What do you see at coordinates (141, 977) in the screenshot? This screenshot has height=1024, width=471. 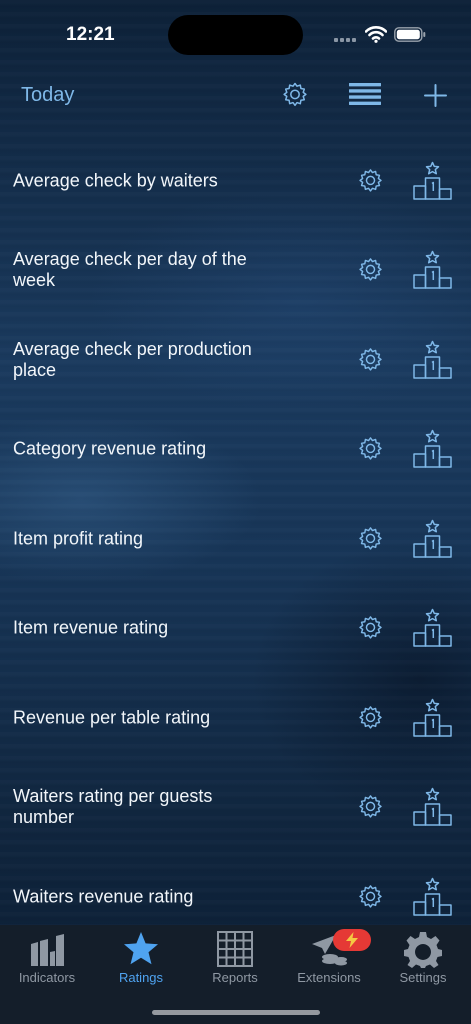 I see `tab-label: Ratings` at bounding box center [141, 977].